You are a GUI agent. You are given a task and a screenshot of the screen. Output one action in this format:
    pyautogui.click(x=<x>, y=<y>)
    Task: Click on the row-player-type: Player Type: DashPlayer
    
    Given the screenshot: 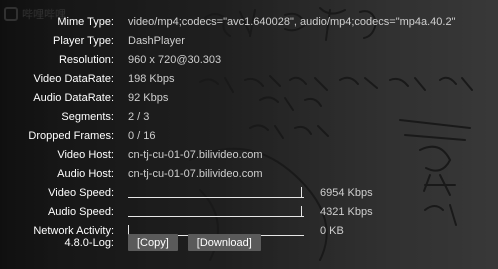 What is the action you would take?
    pyautogui.click(x=249, y=40)
    